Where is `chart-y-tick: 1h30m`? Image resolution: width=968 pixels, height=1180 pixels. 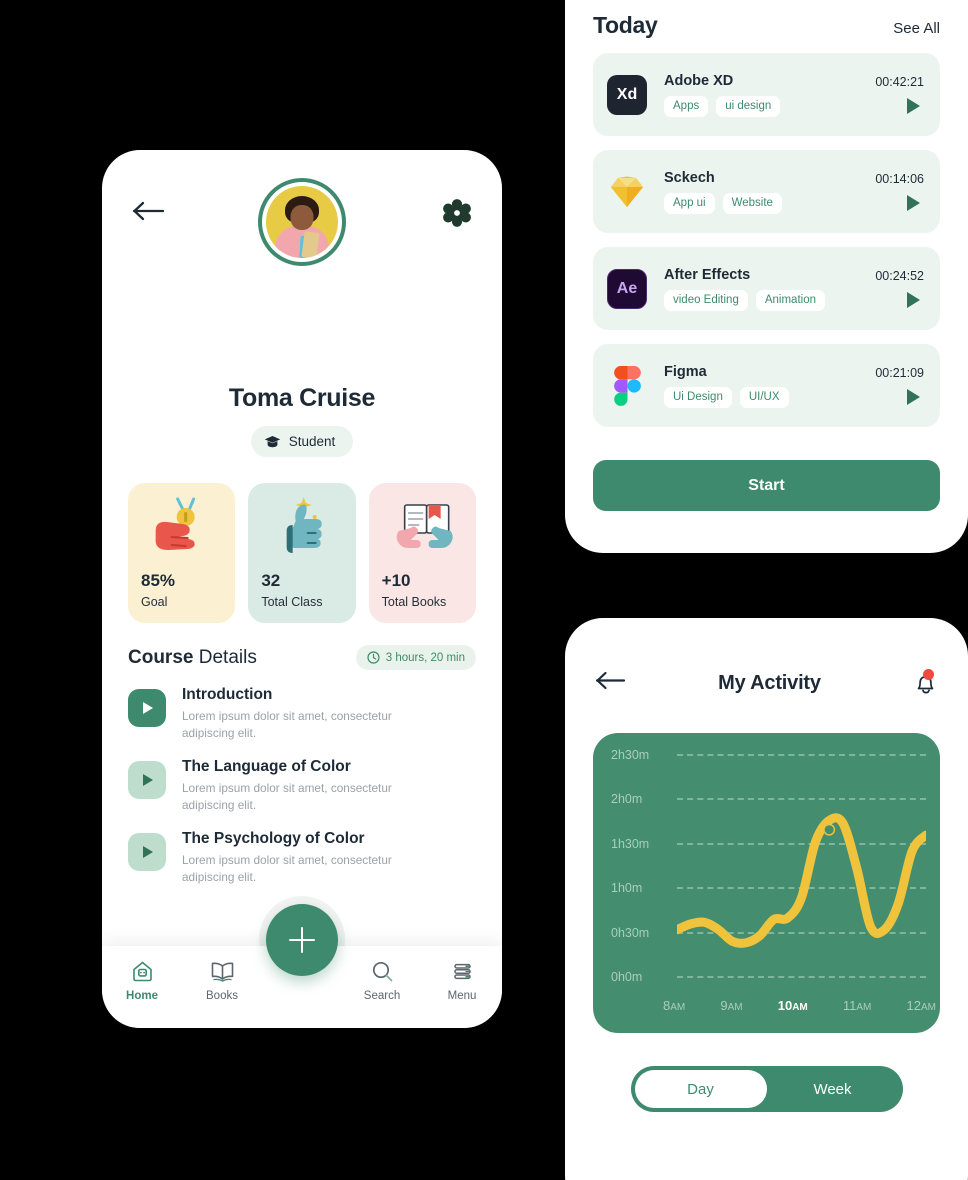
chart-y-tick: 1h30m is located at coordinates (630, 843).